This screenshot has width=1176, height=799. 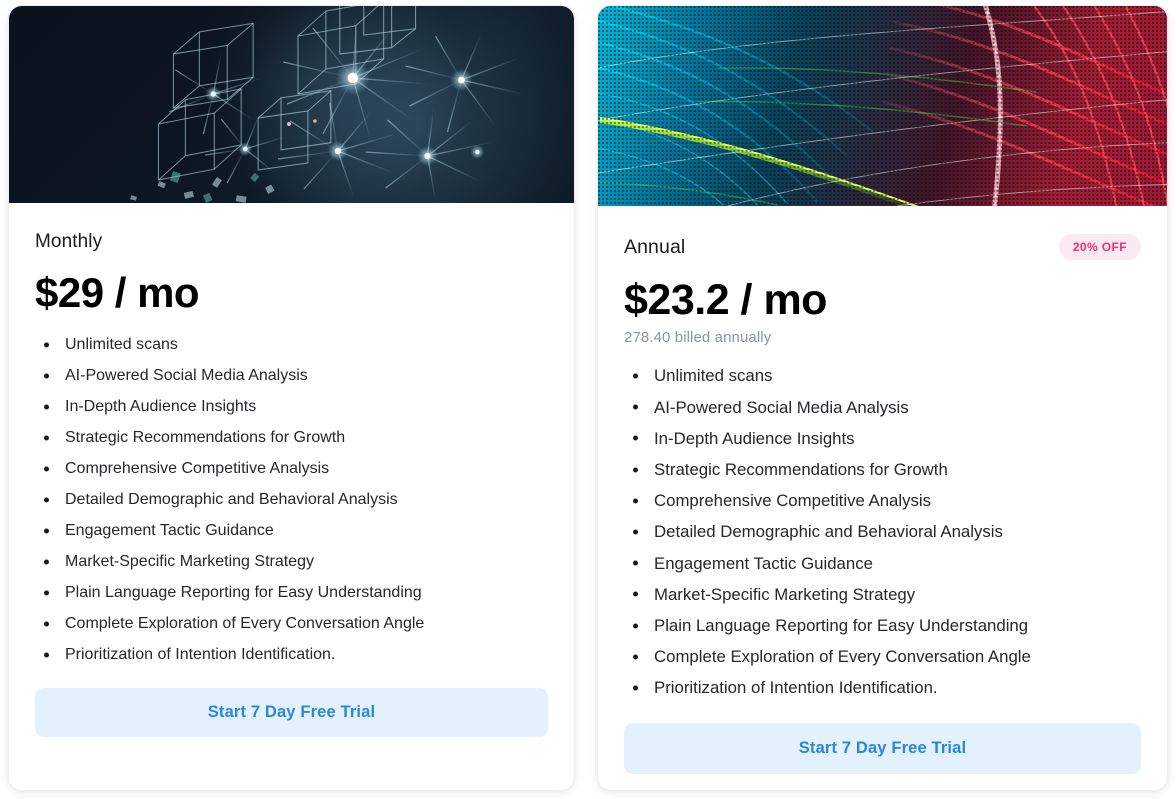 I want to click on billed-annually-note: 278.40 billed annually, so click(x=698, y=338).